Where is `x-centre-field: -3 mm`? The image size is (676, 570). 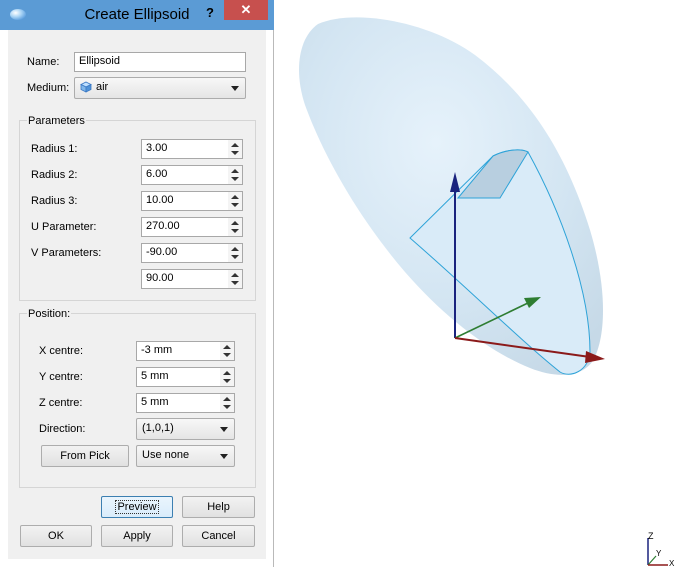 x-centre-field: -3 mm is located at coordinates (178, 351).